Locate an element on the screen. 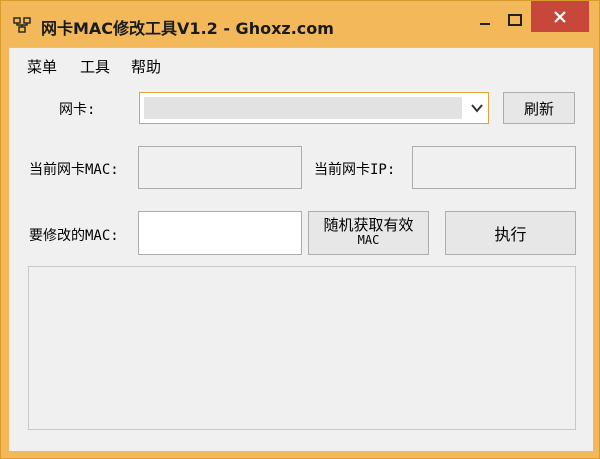 The image size is (600, 459). maximize-button is located at coordinates (515, 20).